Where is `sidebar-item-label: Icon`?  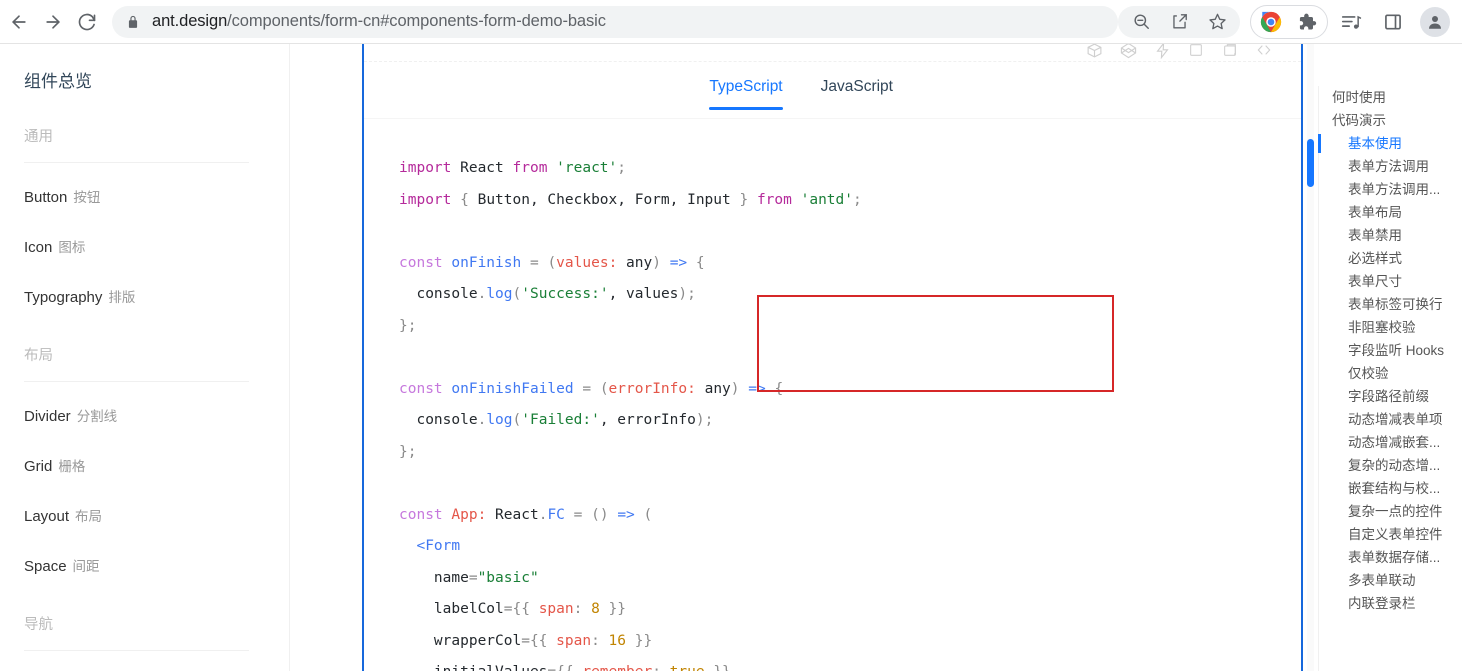
sidebar-item-label: Icon is located at coordinates (38, 247).